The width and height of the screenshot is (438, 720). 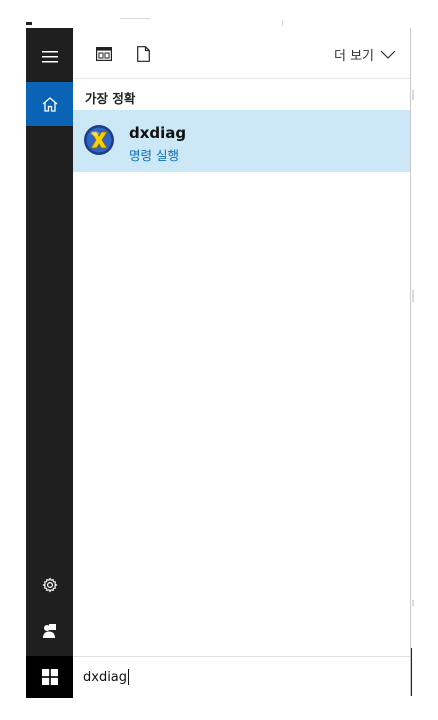 I want to click on more-filters-button: 더 보기, so click(x=365, y=54).